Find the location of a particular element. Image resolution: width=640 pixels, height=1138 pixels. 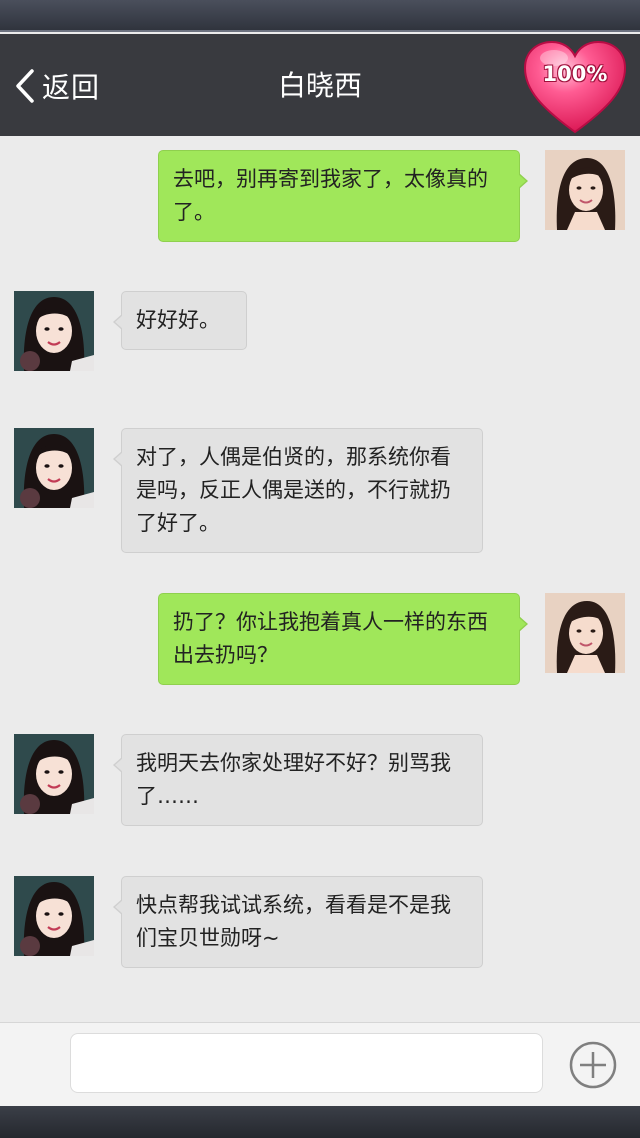

more-button is located at coordinates (593, 1065).